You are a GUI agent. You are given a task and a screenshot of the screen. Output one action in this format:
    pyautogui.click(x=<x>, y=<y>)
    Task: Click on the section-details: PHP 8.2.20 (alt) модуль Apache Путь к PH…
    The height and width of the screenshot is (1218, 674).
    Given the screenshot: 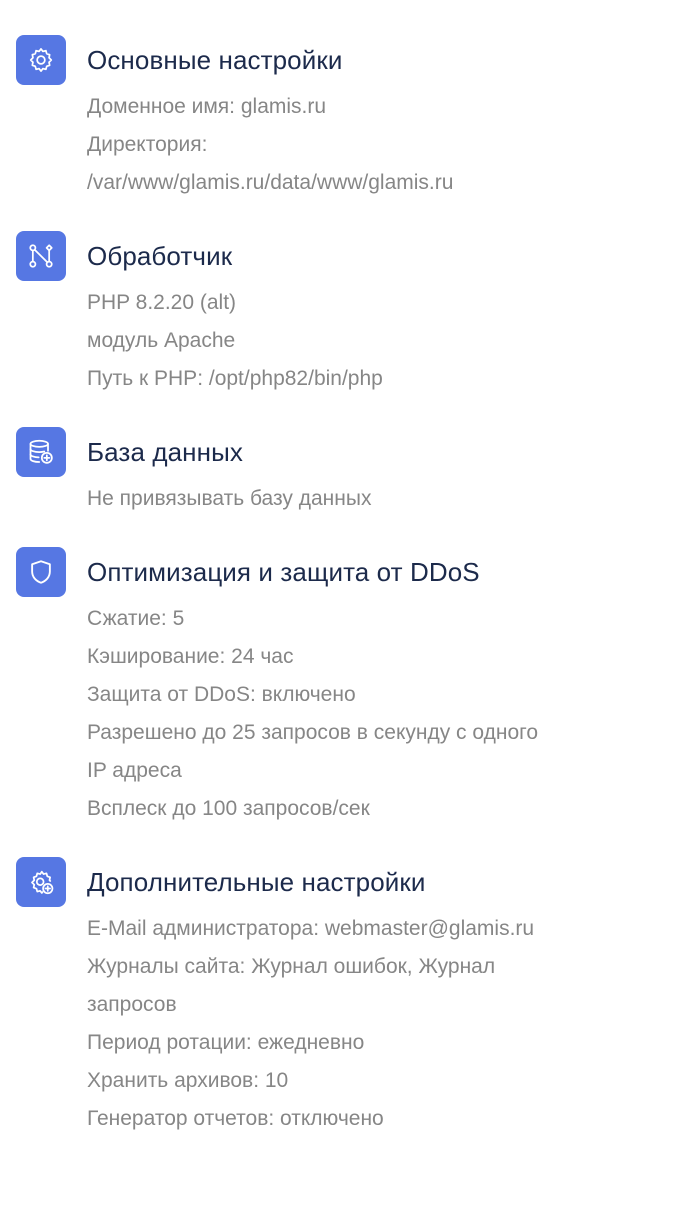 What is the action you would take?
    pyautogui.click(x=367, y=341)
    